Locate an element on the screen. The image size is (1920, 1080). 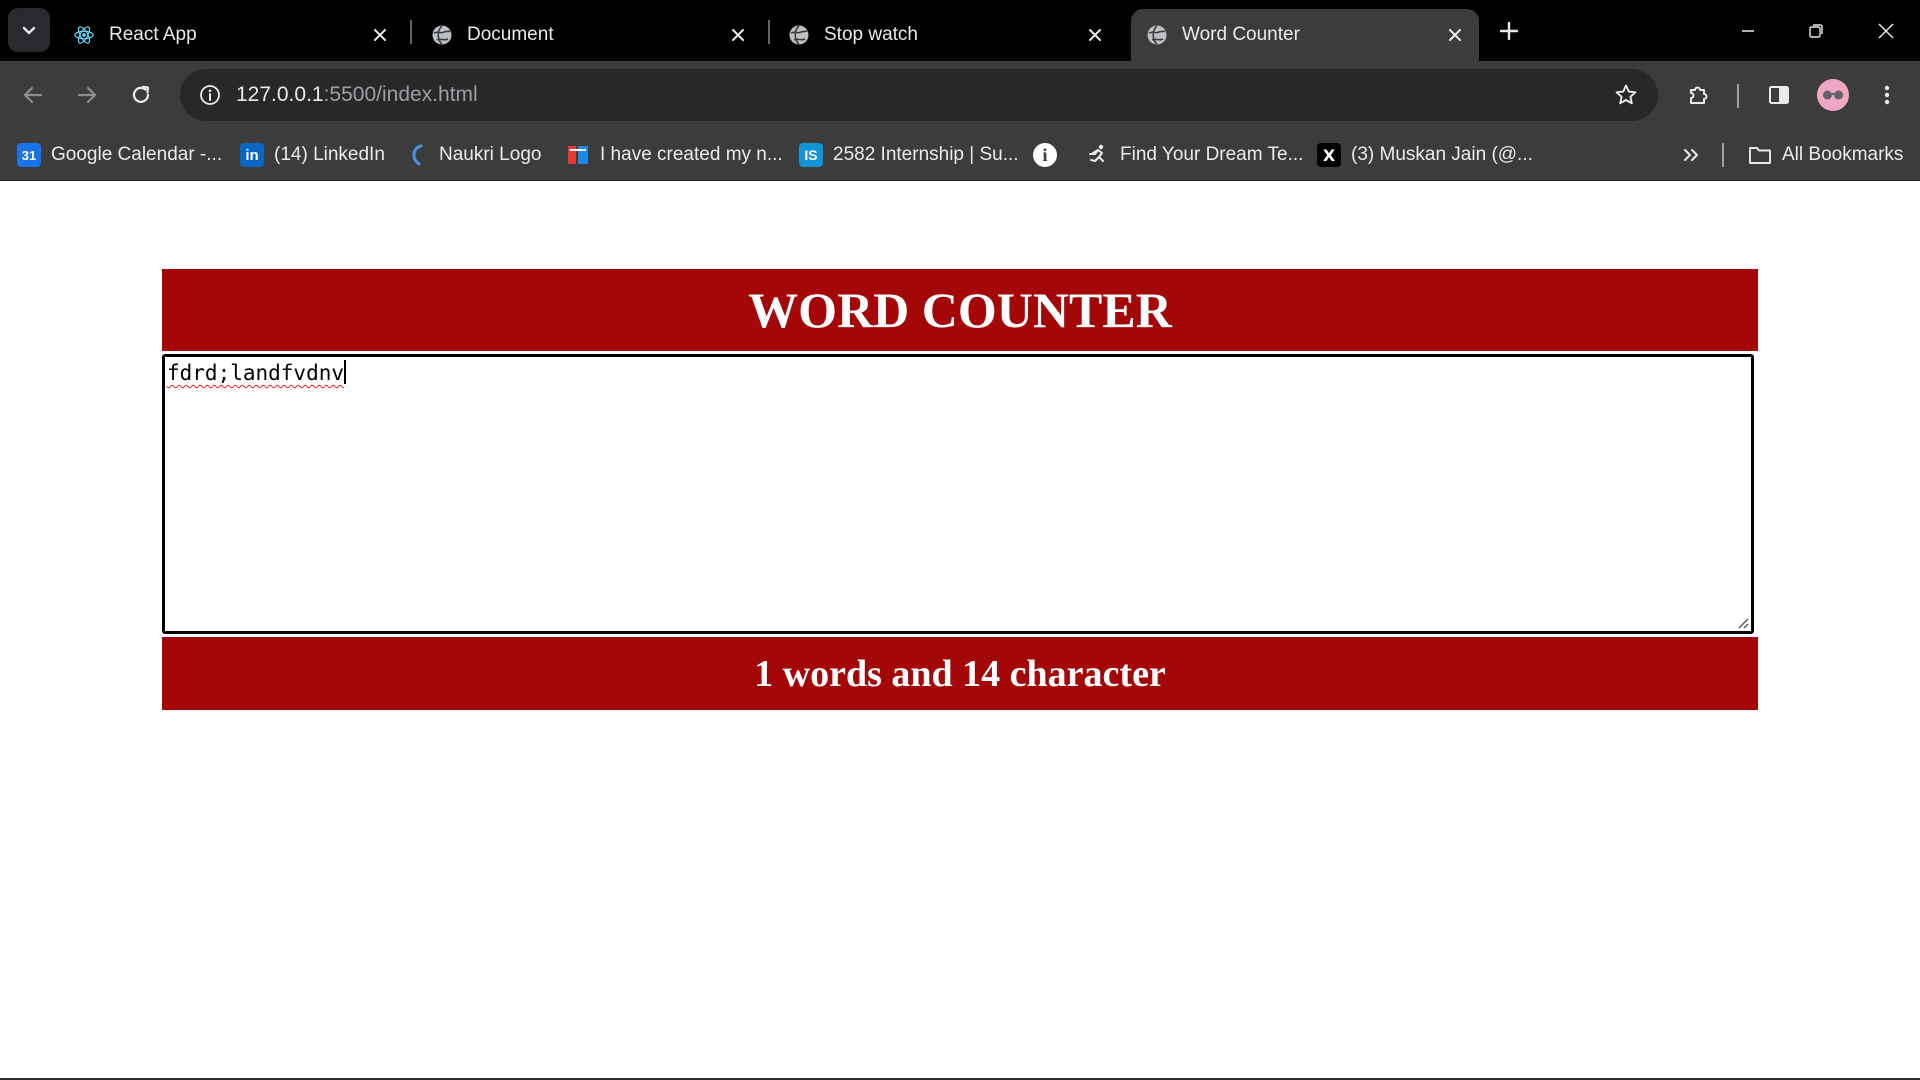
site-info-button is located at coordinates (210, 95).